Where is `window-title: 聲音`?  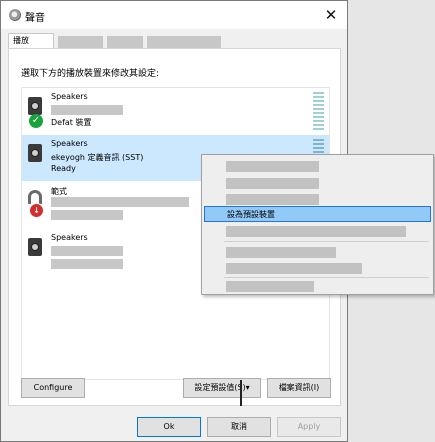
window-title: 聲音 is located at coordinates (35, 18).